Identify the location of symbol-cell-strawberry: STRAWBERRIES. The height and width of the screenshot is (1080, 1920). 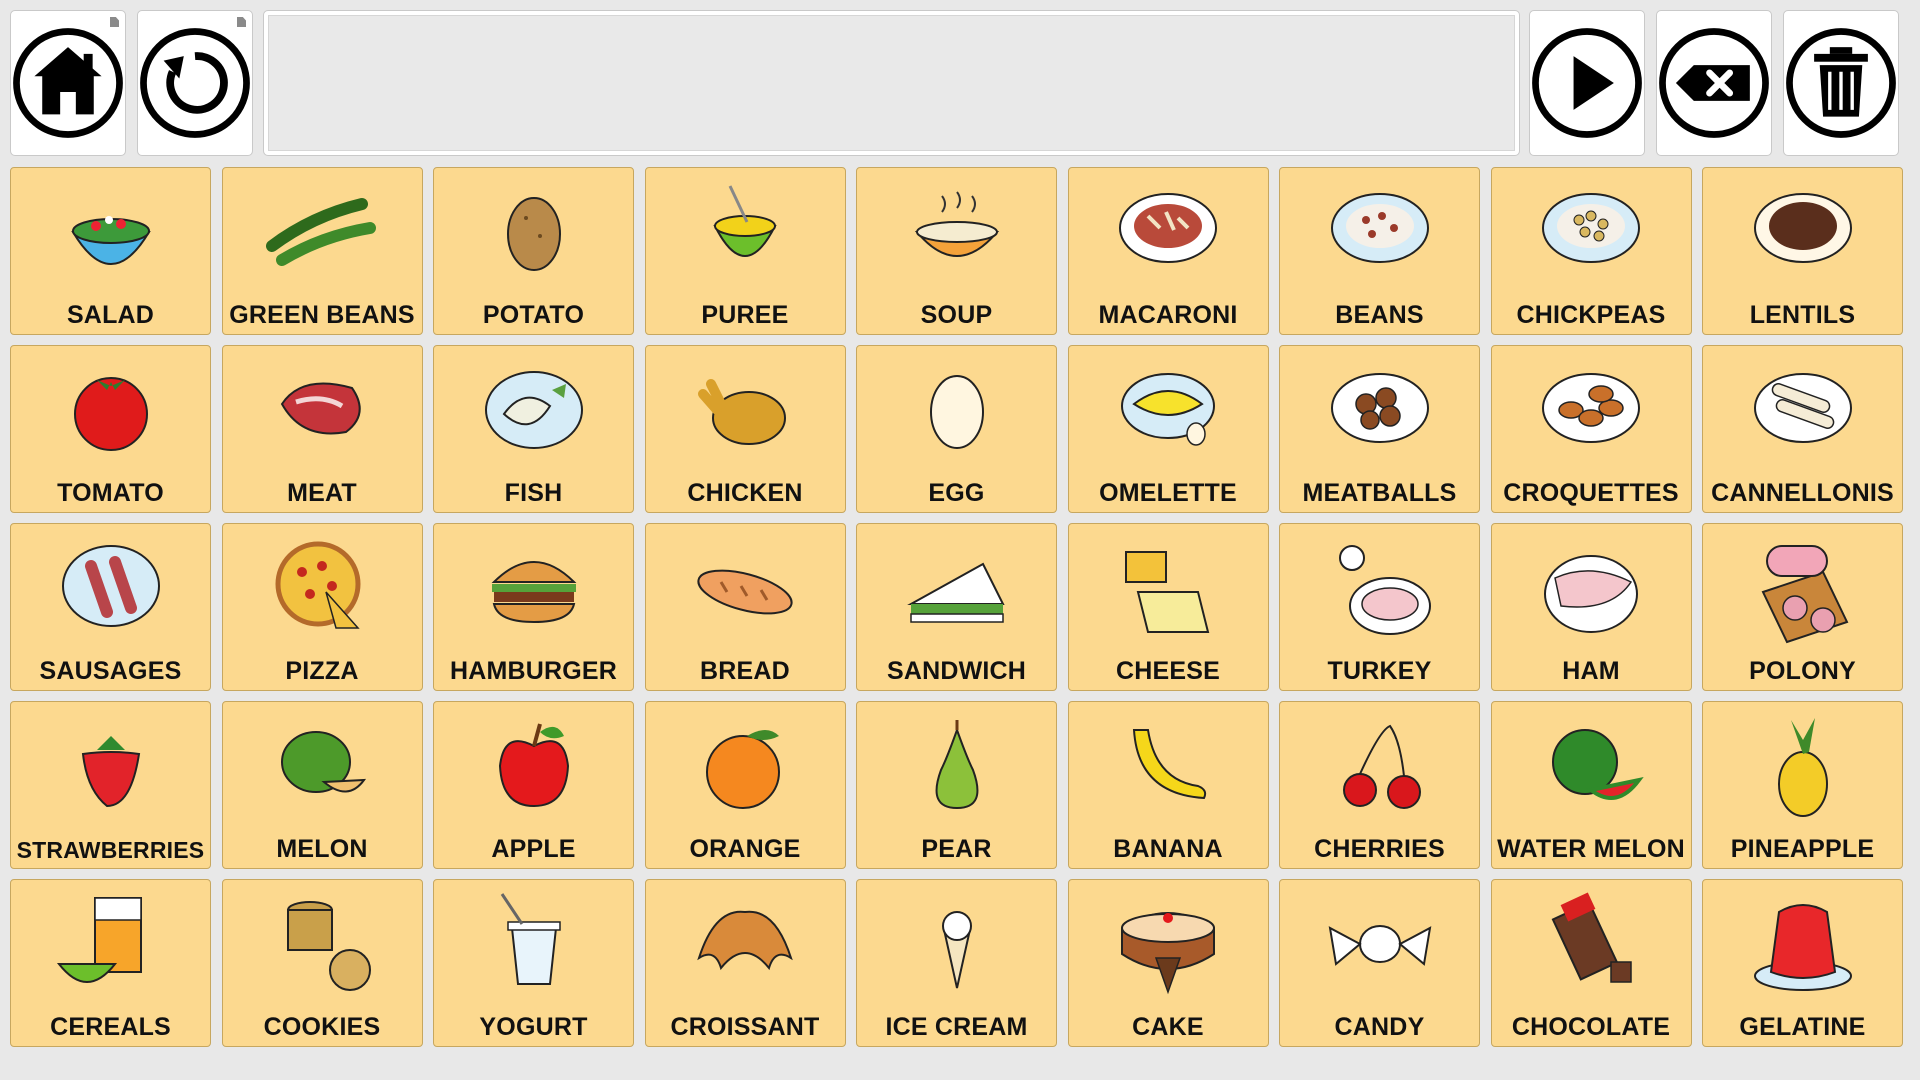
(110, 785).